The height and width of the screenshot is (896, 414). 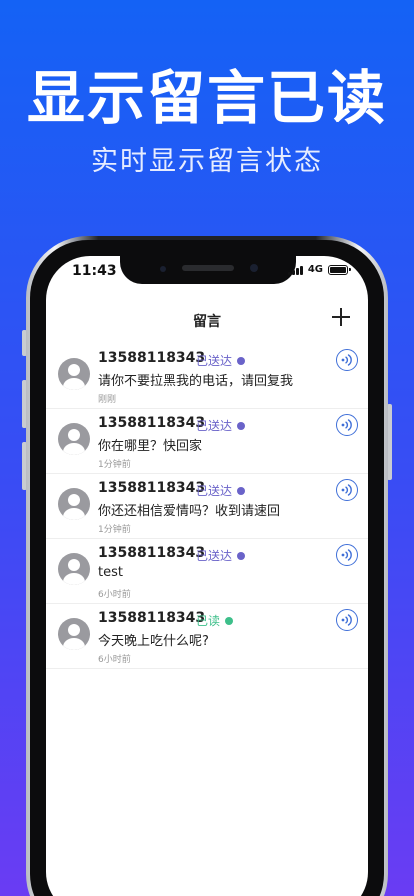 What do you see at coordinates (150, 446) in the screenshot?
I see `message-text: 你在哪里？快回家` at bounding box center [150, 446].